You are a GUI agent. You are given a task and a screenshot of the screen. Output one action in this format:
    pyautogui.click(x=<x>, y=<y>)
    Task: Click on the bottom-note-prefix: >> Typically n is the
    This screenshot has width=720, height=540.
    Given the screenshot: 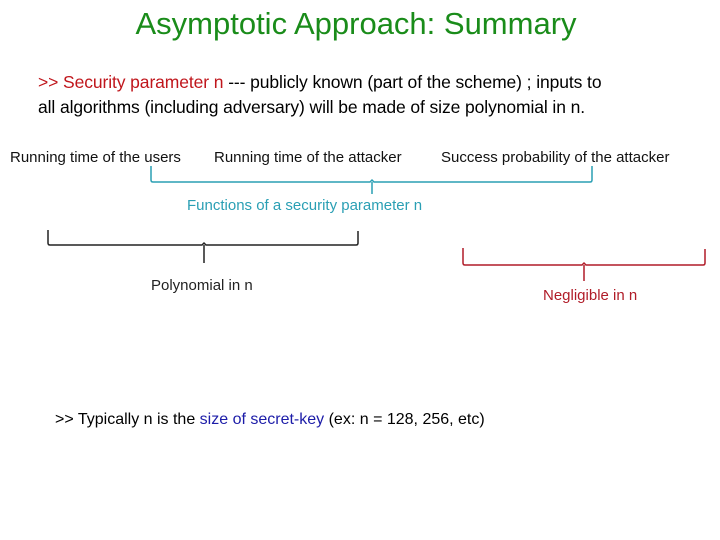 What is the action you would take?
    pyautogui.click(x=127, y=419)
    